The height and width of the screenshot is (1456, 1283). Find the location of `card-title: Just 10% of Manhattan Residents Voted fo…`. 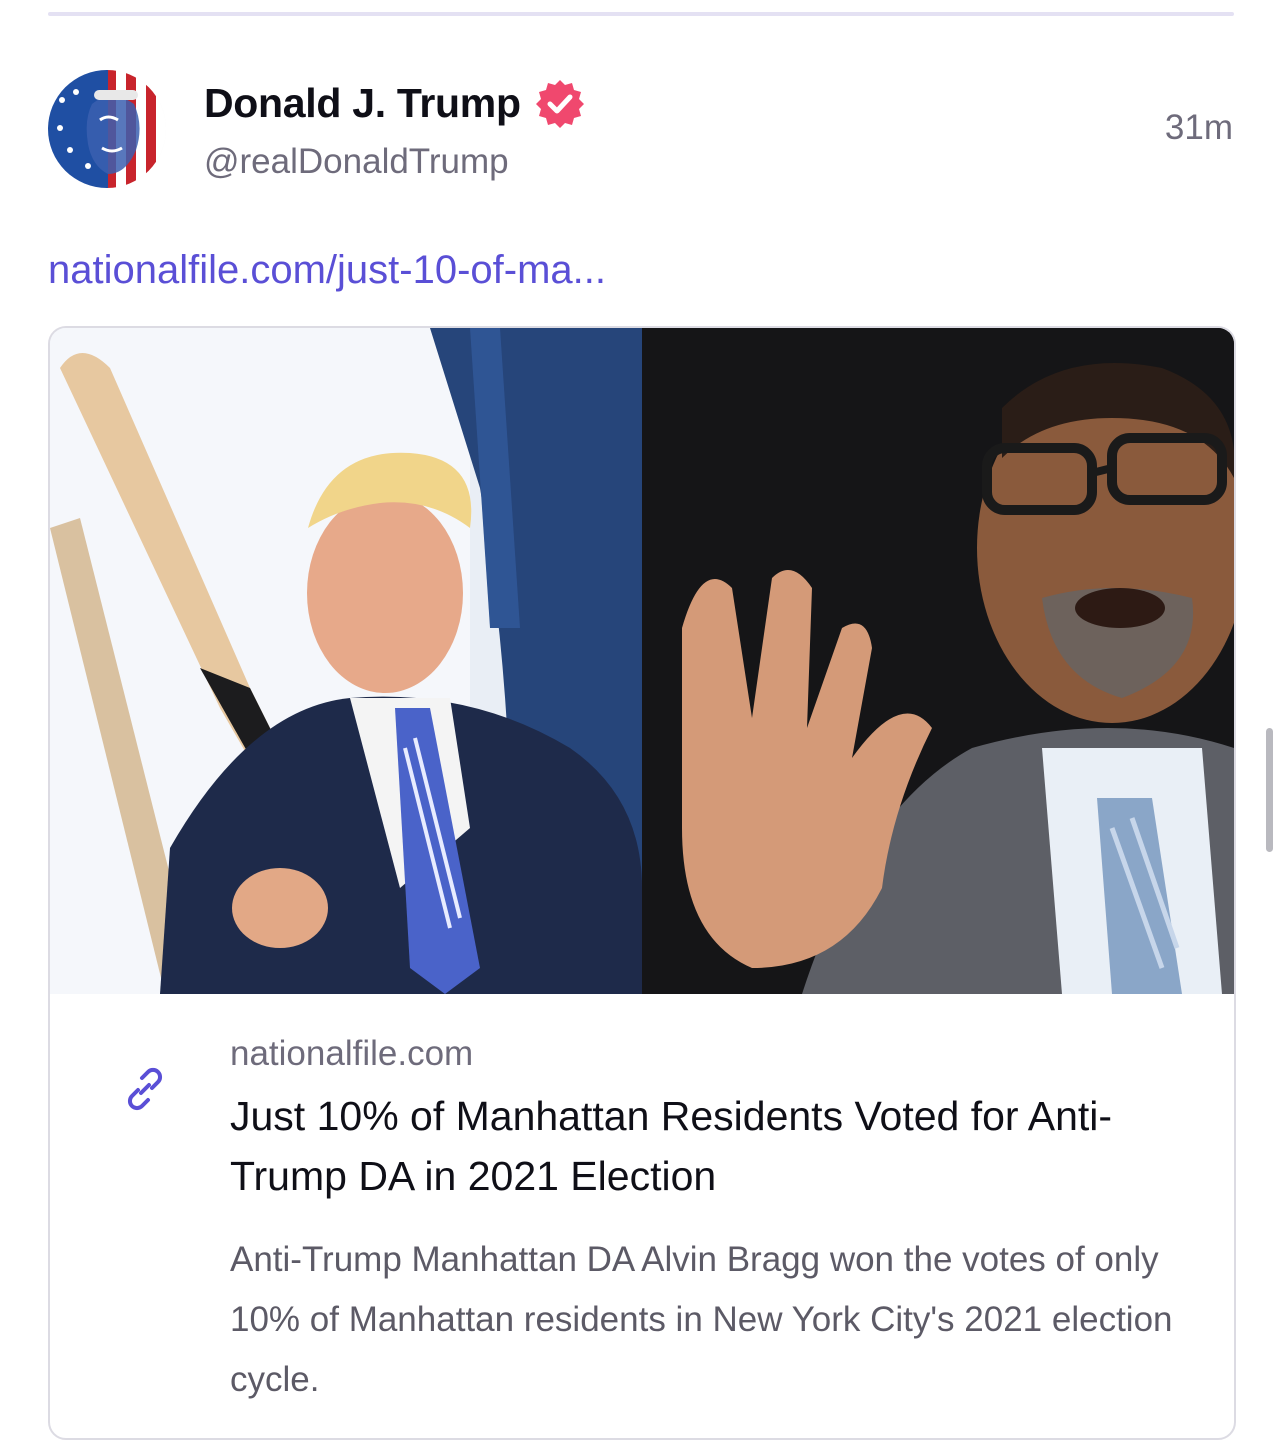

card-title: Just 10% of Manhattan Residents Voted fo… is located at coordinates (710, 1146).